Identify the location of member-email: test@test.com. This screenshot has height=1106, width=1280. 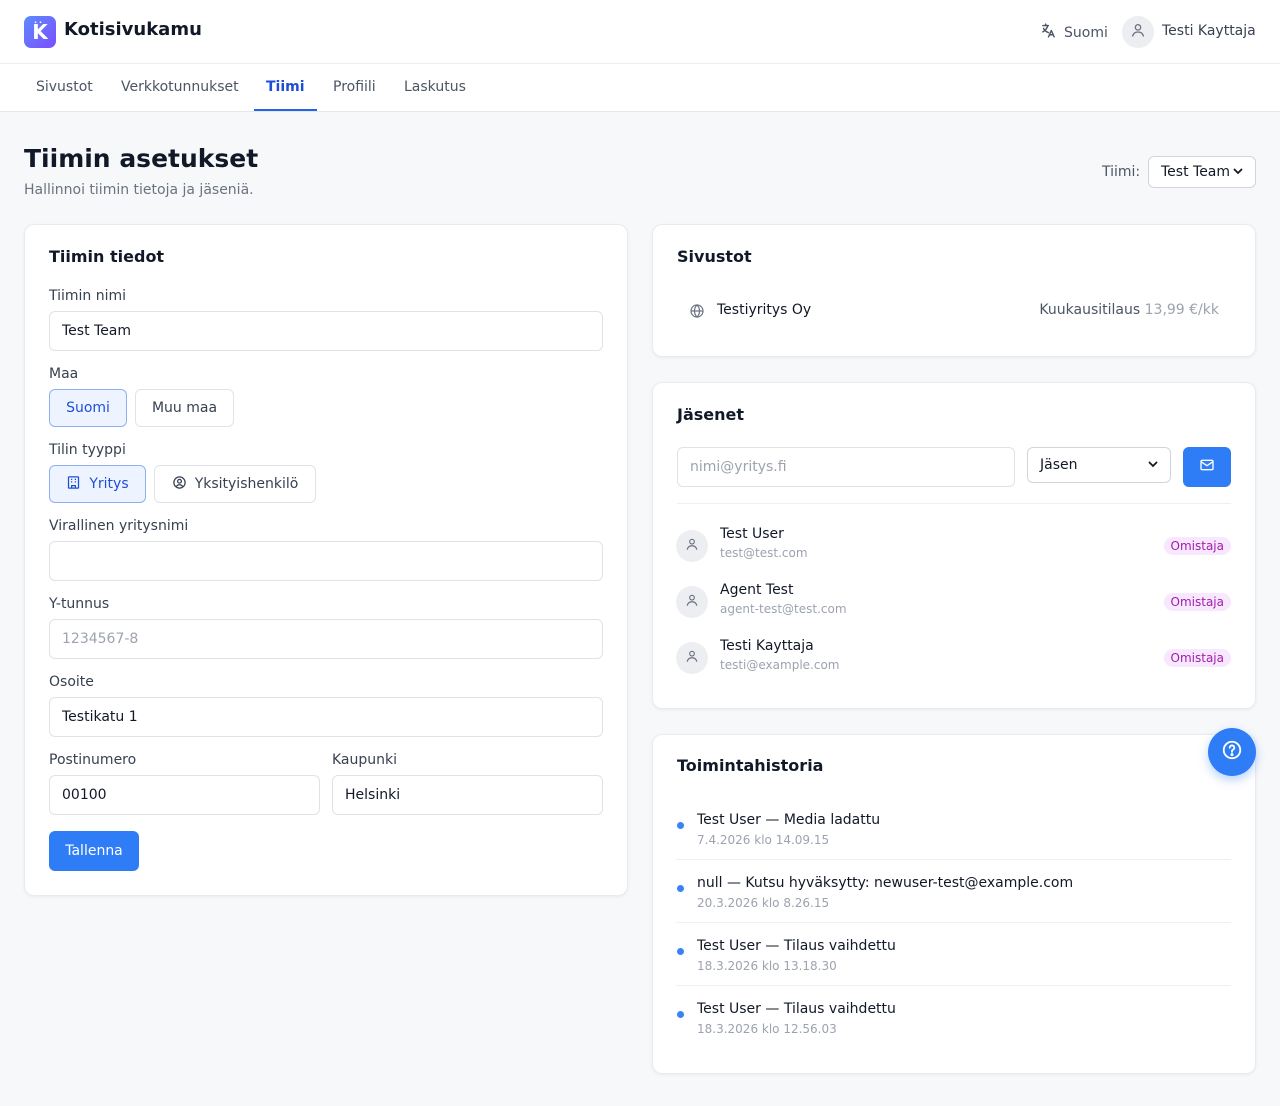
(764, 553).